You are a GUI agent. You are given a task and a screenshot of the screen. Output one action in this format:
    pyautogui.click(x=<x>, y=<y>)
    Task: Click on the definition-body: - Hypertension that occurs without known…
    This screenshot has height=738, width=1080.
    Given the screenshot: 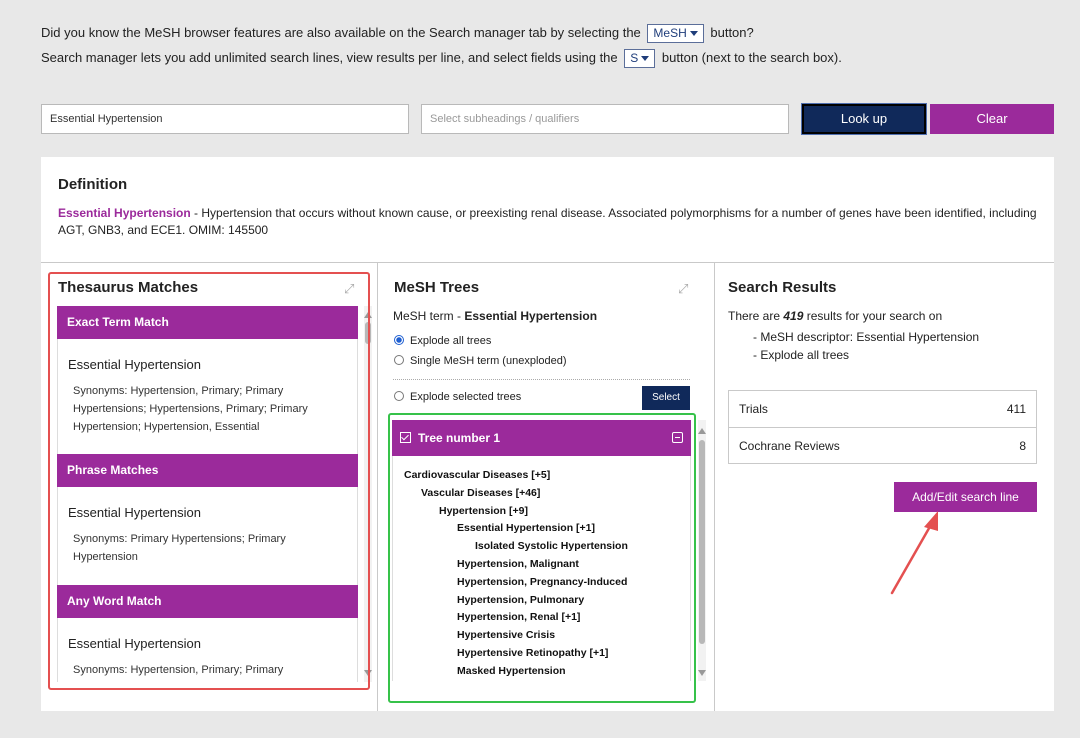 What is the action you would take?
    pyautogui.click(x=547, y=221)
    